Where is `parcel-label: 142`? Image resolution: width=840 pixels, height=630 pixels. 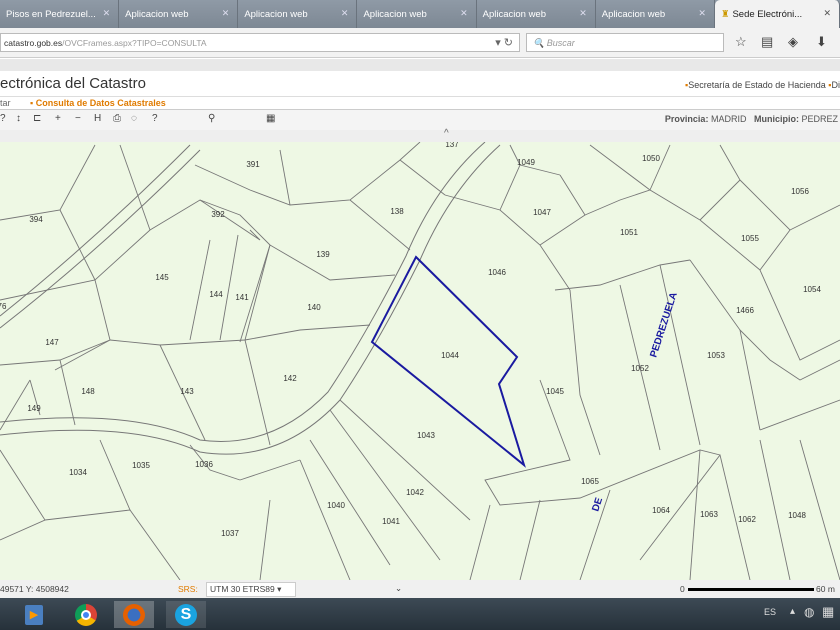
parcel-label: 142 is located at coordinates (290, 378).